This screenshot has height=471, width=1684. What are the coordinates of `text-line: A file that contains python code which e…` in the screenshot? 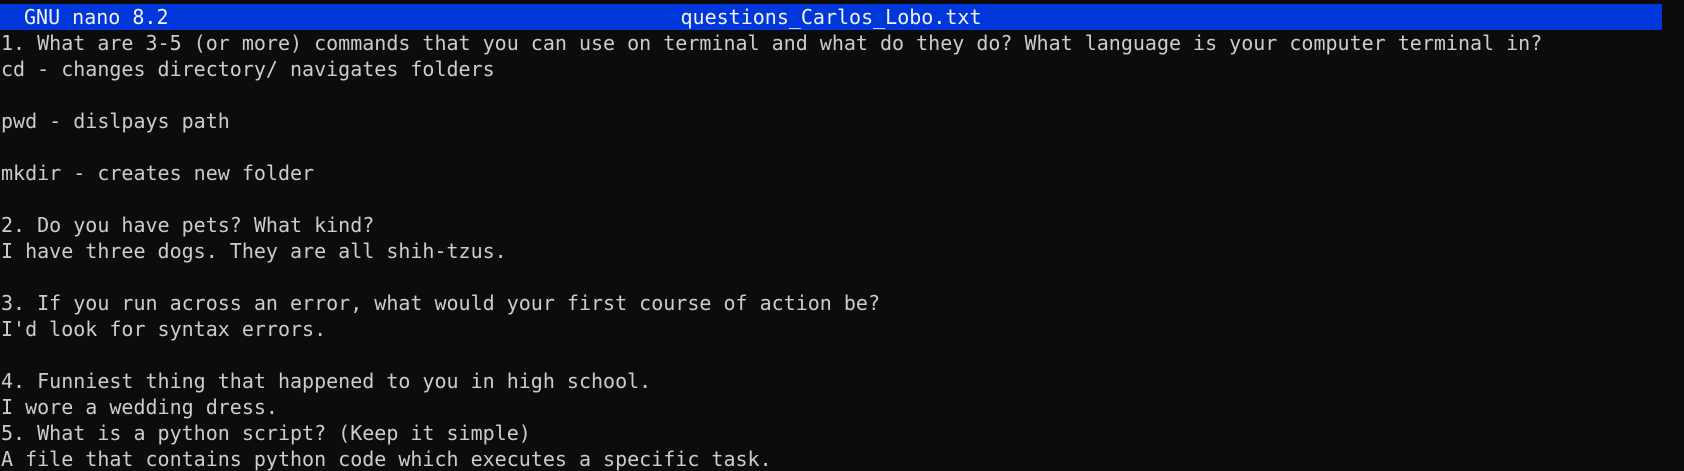 It's located at (841, 458).